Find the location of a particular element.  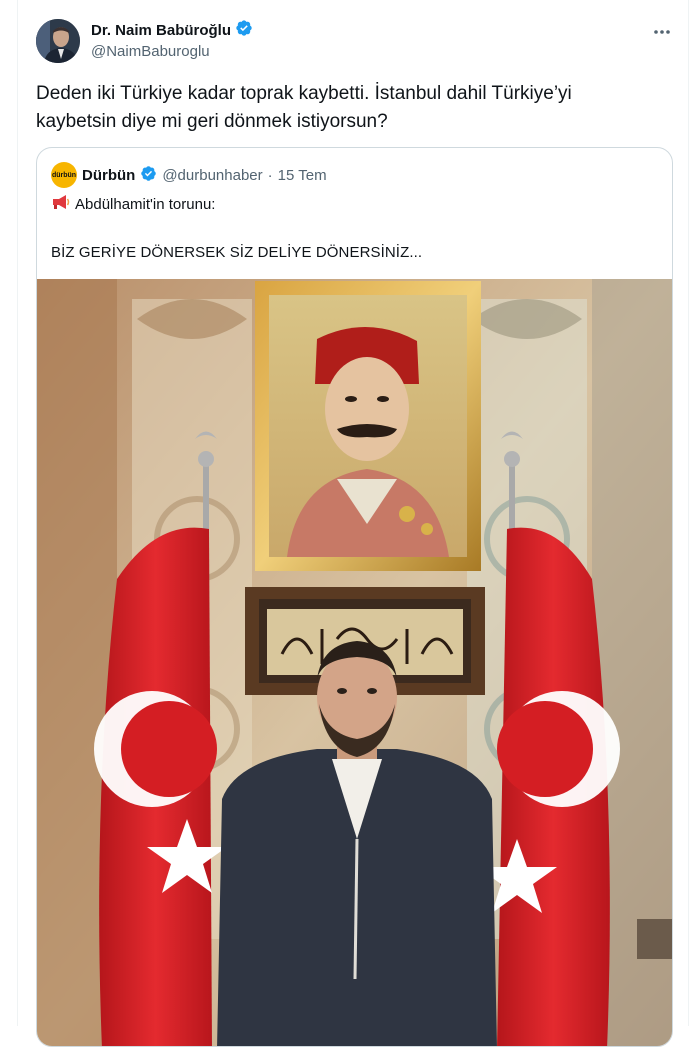

quoted-author-name: Dürbün is located at coordinates (108, 175).